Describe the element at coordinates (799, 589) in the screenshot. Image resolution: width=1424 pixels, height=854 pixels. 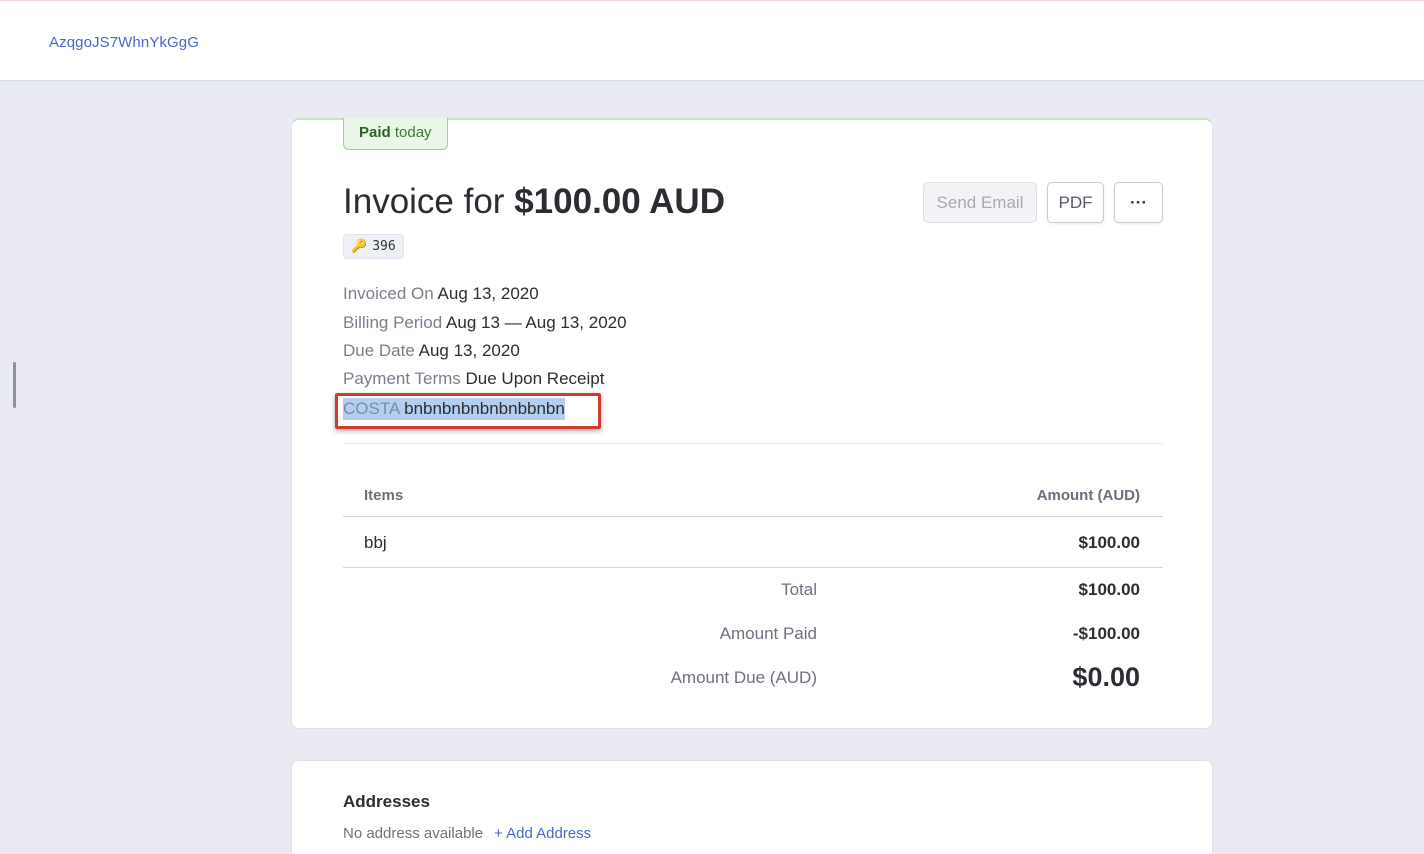
I see `total-label: Total` at that location.